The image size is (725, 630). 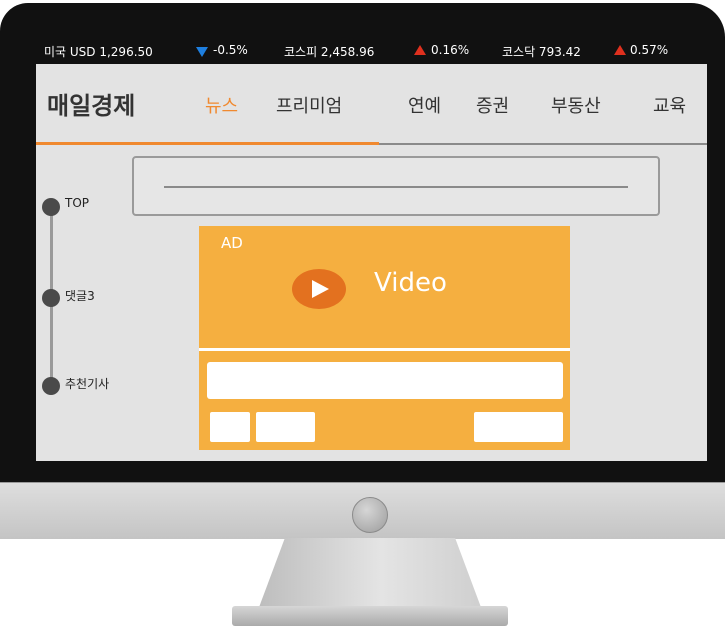 I want to click on nav-item-premium: 프리미엄, so click(x=309, y=105).